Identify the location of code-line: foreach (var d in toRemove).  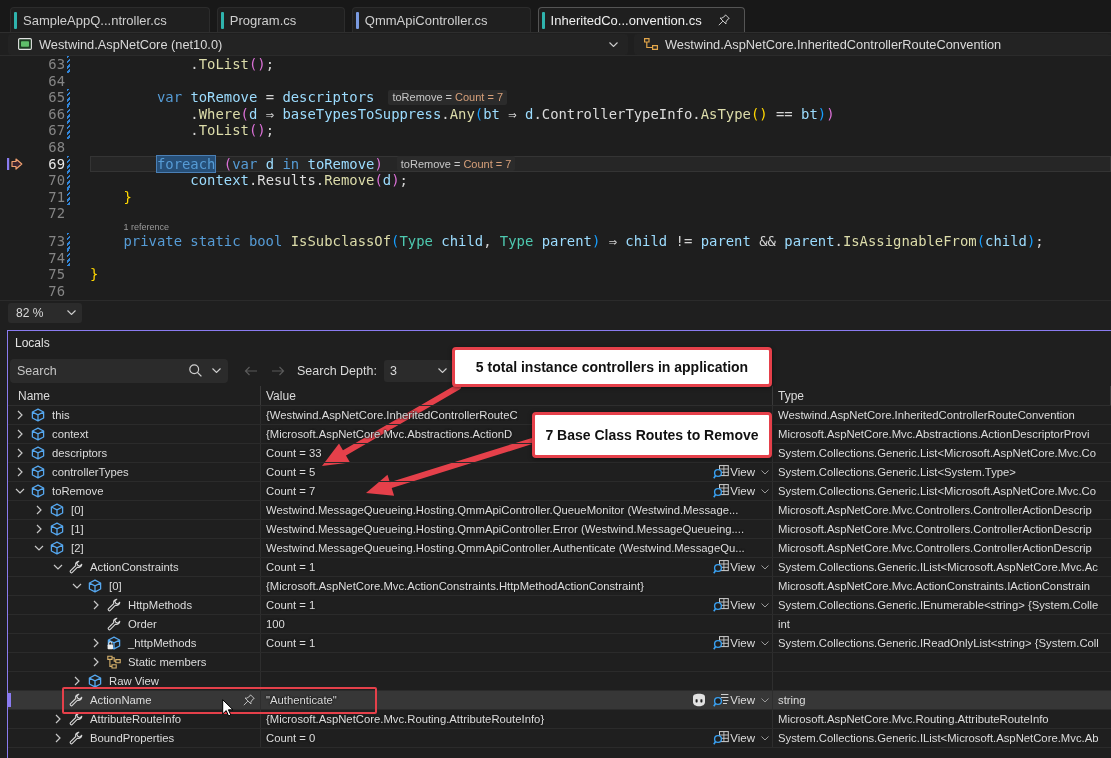
(269, 164).